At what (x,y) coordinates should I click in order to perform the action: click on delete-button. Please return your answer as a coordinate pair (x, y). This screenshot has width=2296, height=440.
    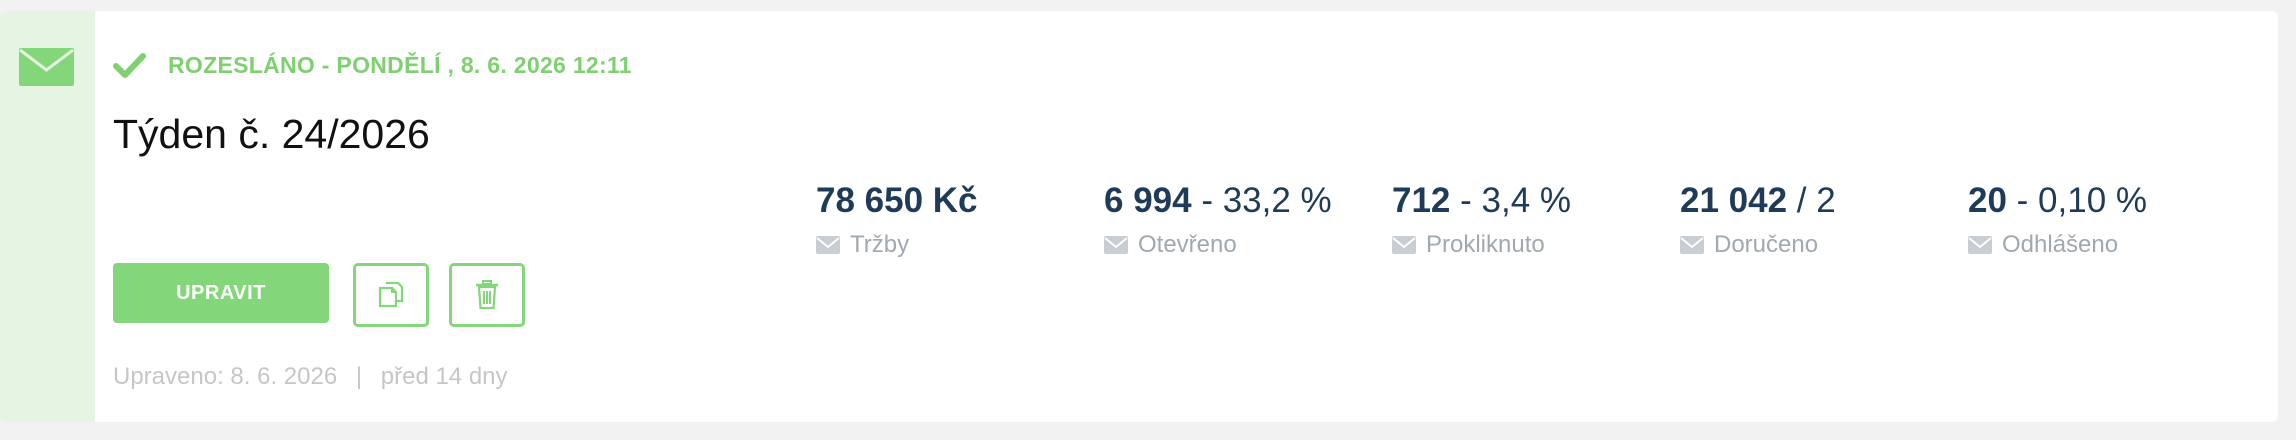
    Looking at the image, I should click on (487, 295).